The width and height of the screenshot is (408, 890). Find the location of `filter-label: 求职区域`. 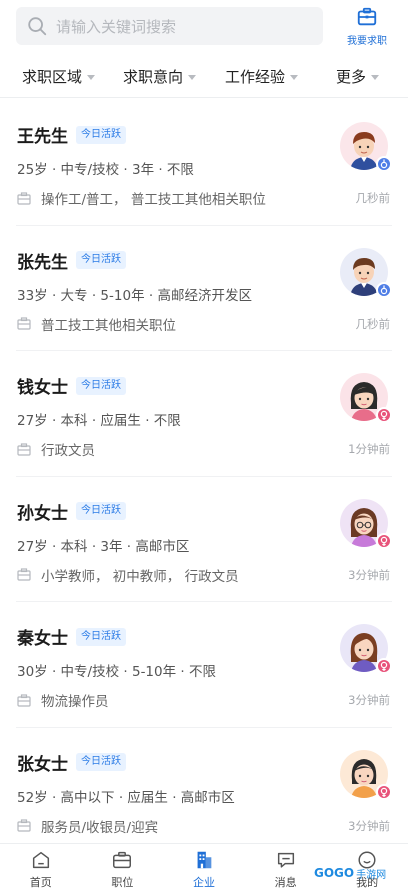

filter-label: 求职区域 is located at coordinates (52, 77).